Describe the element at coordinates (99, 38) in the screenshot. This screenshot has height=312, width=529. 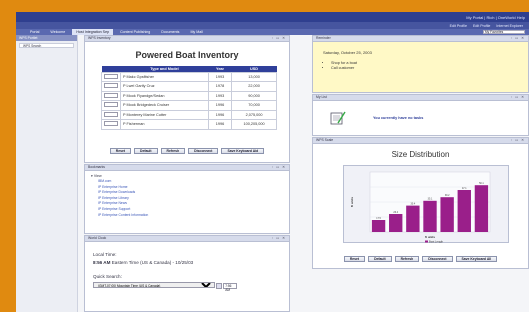
I see `portlet-title: WPS Inventory` at that location.